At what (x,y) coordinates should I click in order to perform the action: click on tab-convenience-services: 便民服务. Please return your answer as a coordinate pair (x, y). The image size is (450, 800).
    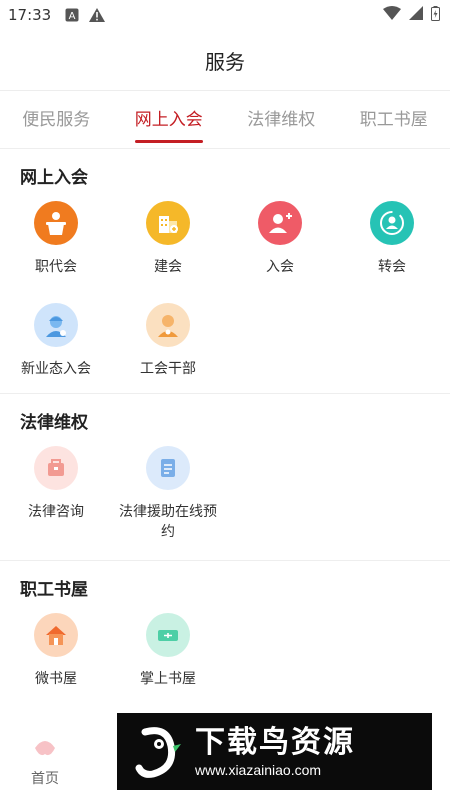
    Looking at the image, I should click on (56, 119).